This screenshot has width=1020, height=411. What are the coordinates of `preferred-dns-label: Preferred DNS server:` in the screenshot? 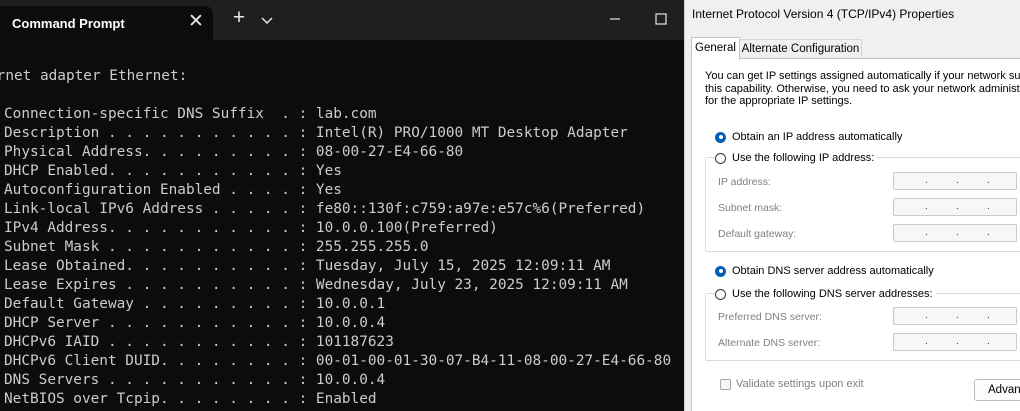 It's located at (770, 317).